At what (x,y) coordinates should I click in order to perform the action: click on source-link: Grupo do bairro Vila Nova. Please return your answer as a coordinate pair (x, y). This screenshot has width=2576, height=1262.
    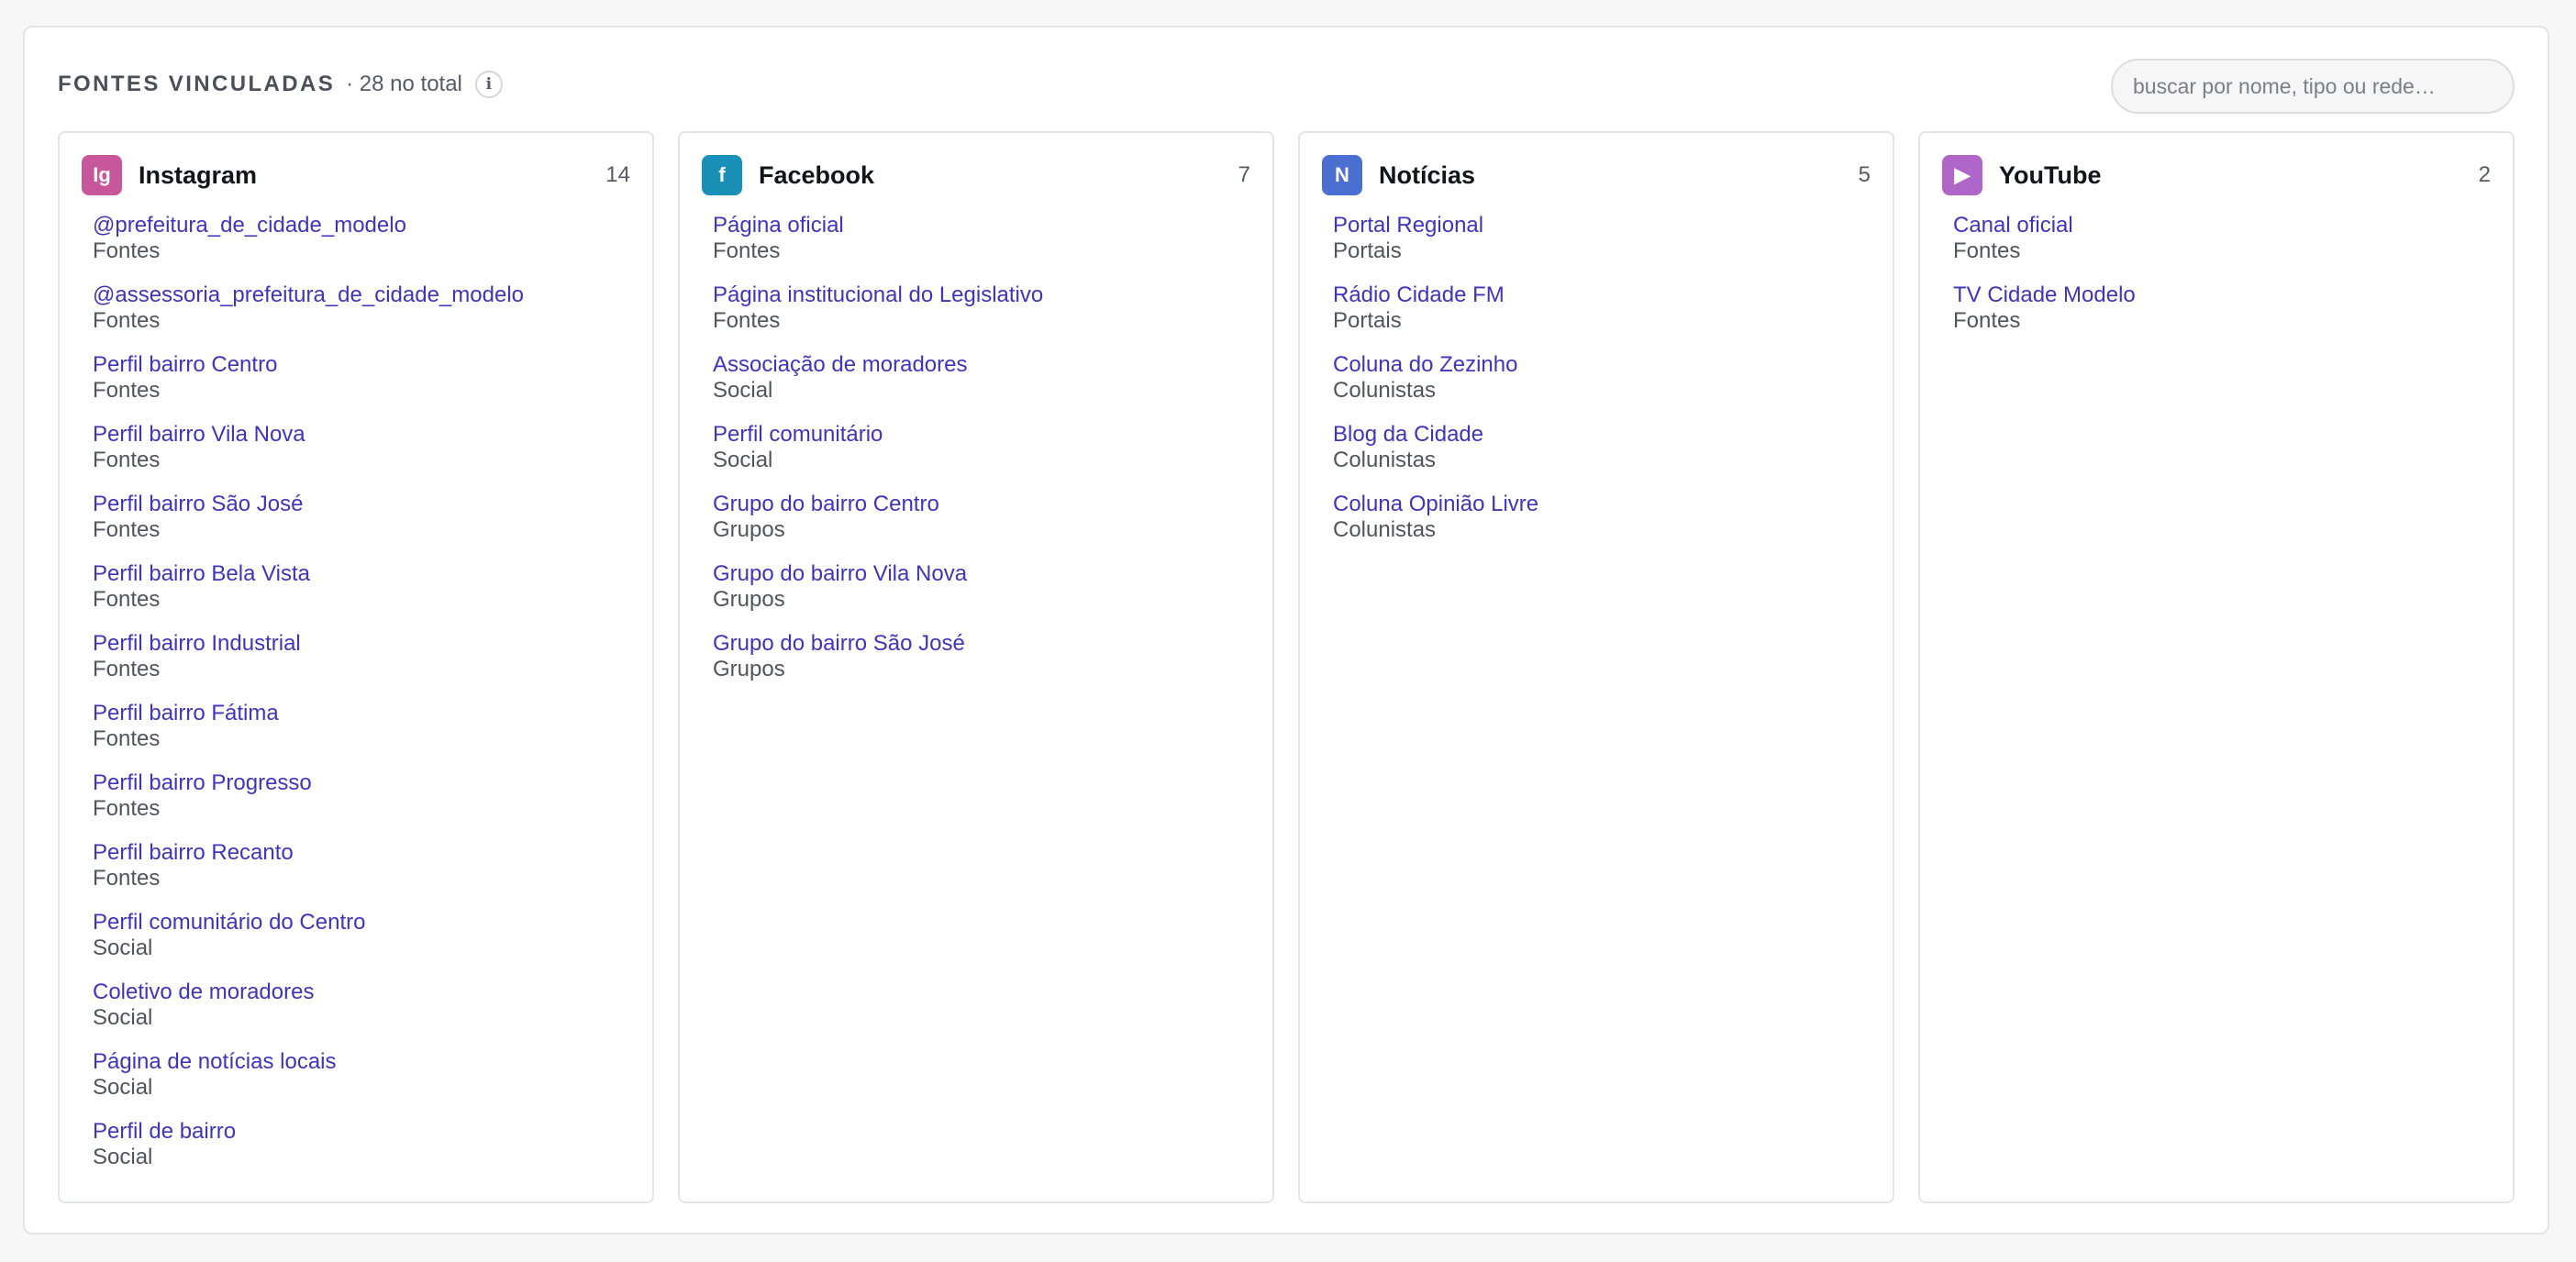
    Looking at the image, I should click on (981, 573).